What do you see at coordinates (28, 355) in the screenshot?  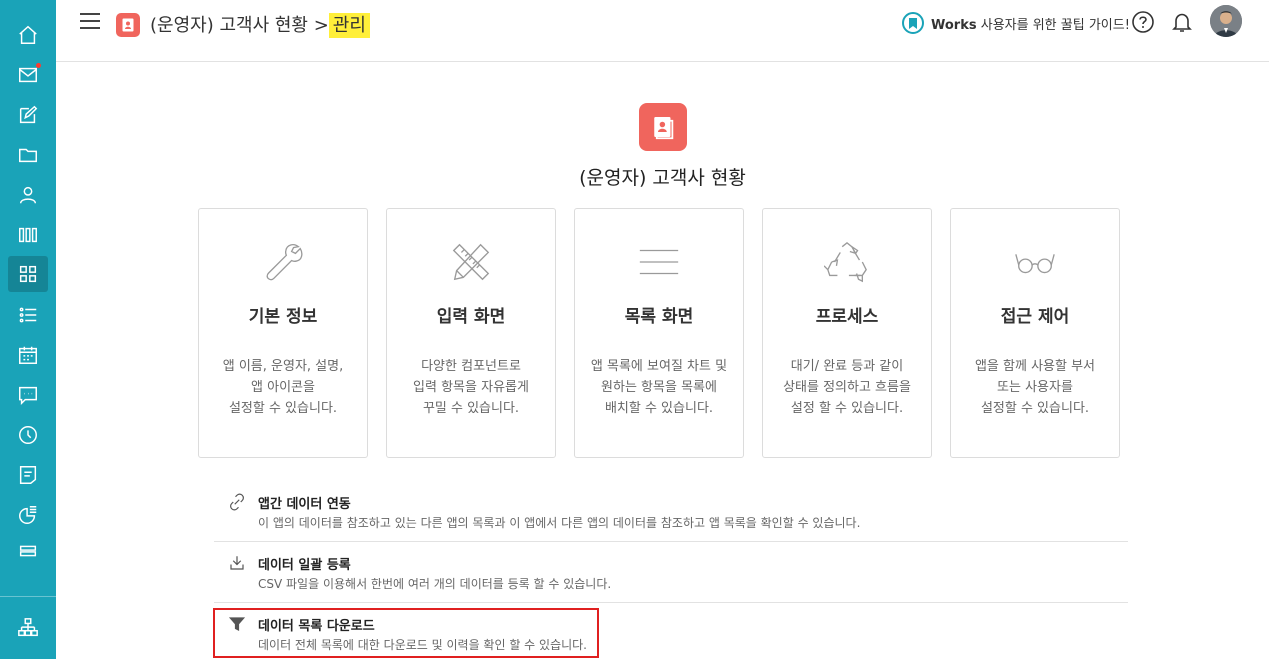 I see `calendar-icon` at bounding box center [28, 355].